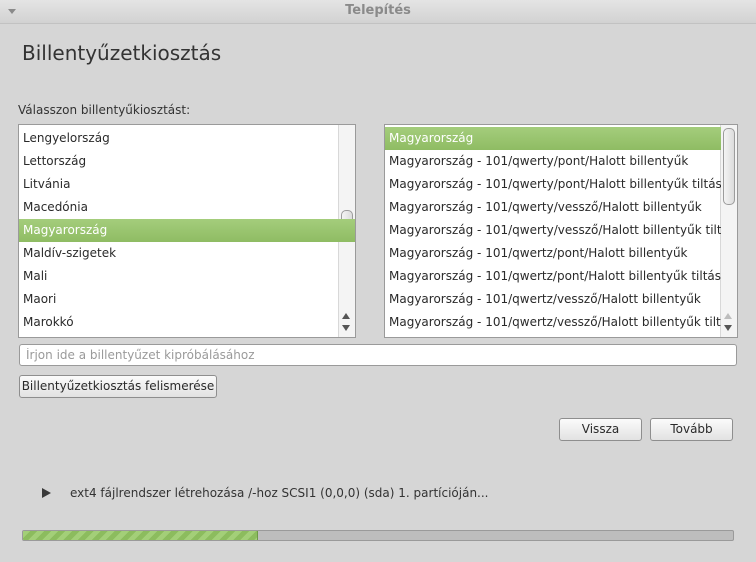 The width and height of the screenshot is (756, 562). What do you see at coordinates (104, 110) in the screenshot?
I see `layout-prompt-label: Válasszon billentyűkiosztást:` at bounding box center [104, 110].